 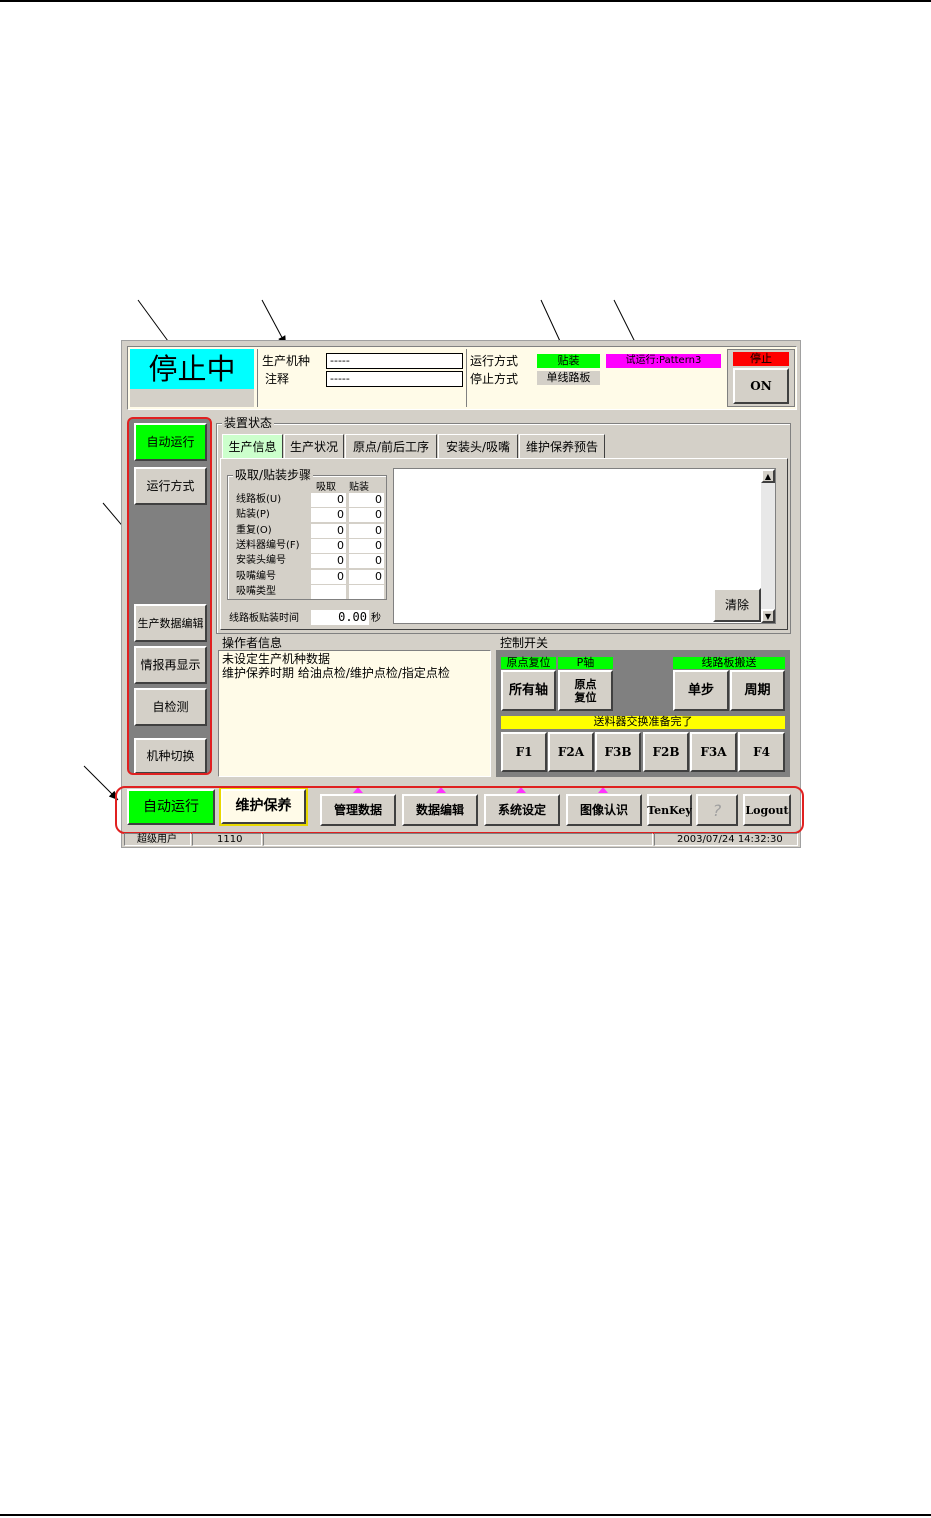 I want to click on stop-mode-value: 单线路板, so click(x=568, y=378).